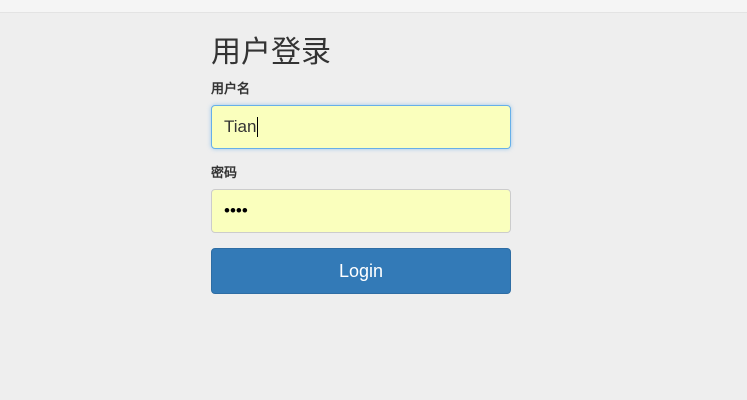 The width and height of the screenshot is (747, 400). What do you see at coordinates (231, 89) in the screenshot?
I see `username-label: 用户名` at bounding box center [231, 89].